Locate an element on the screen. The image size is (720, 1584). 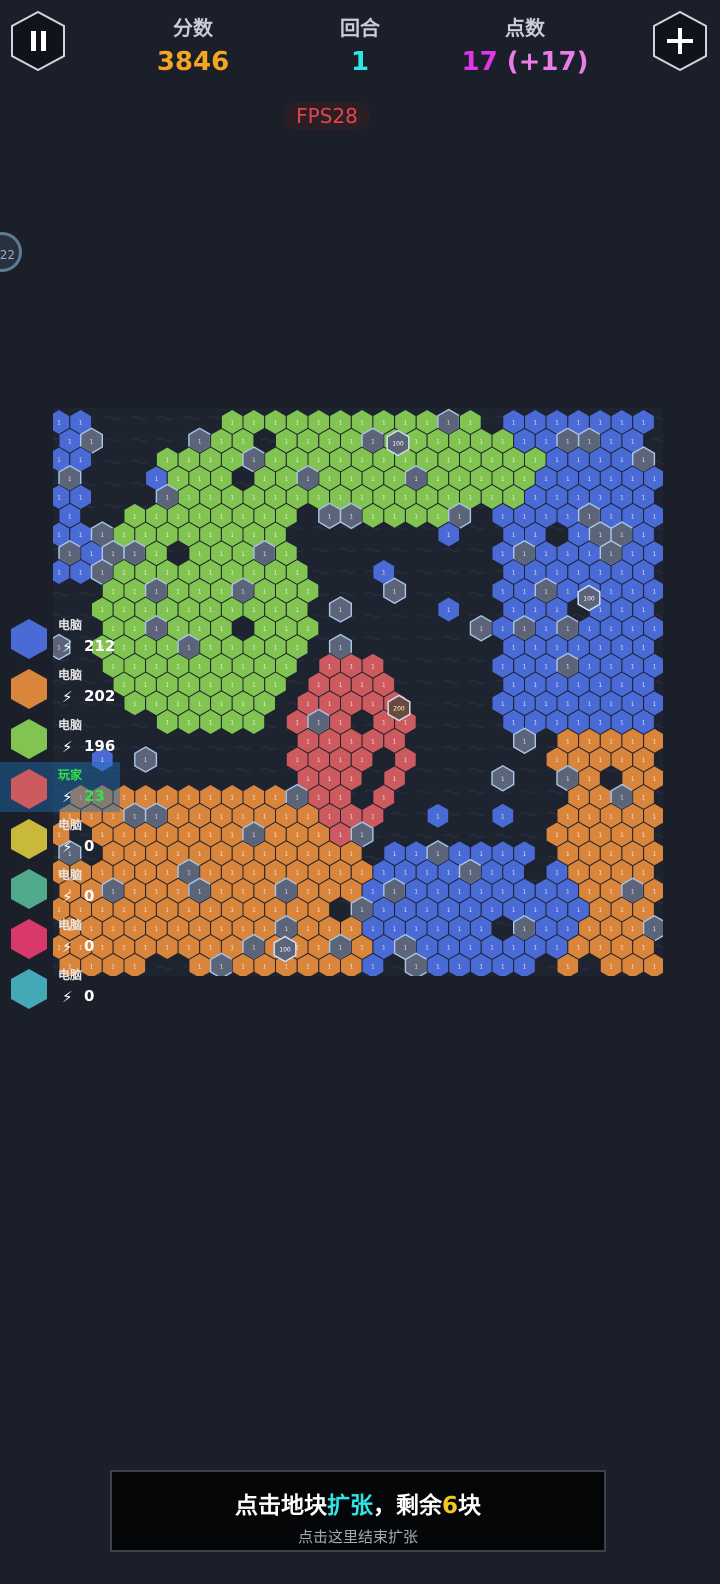
player-hex-icon is located at coordinates (29, 789).